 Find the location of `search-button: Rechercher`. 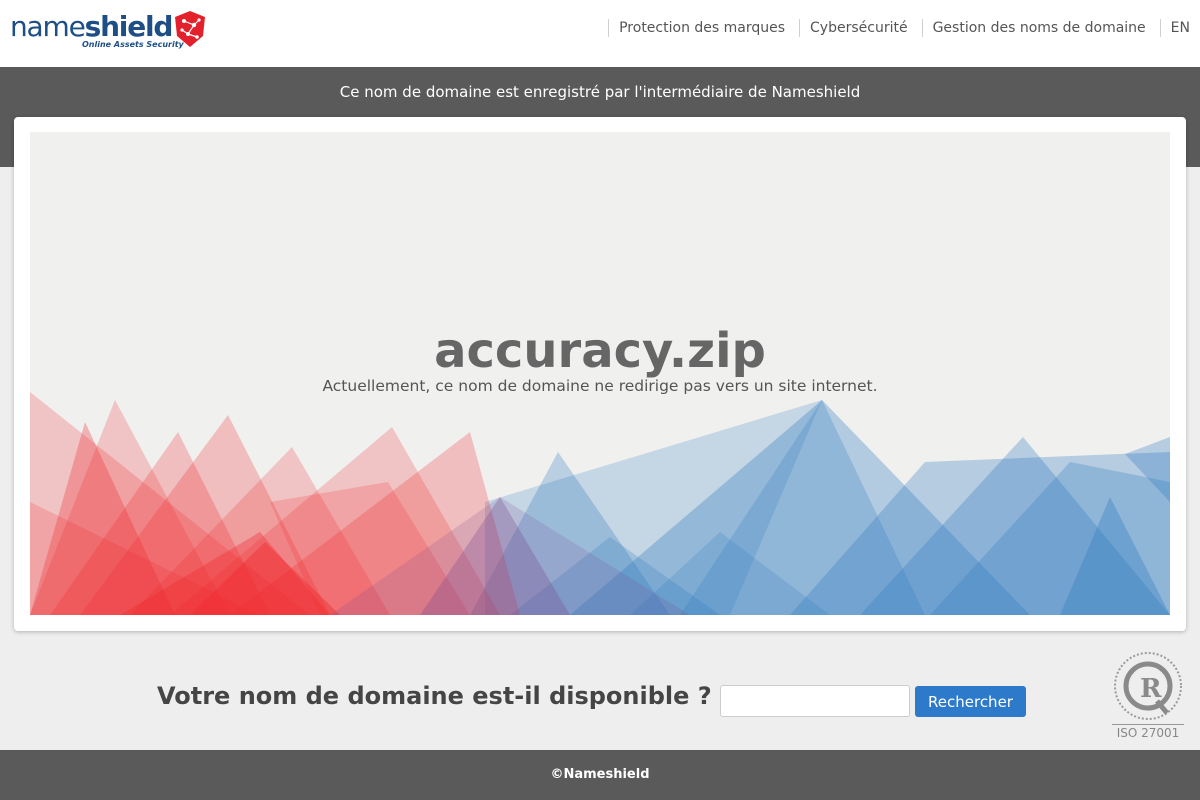

search-button: Rechercher is located at coordinates (970, 701).